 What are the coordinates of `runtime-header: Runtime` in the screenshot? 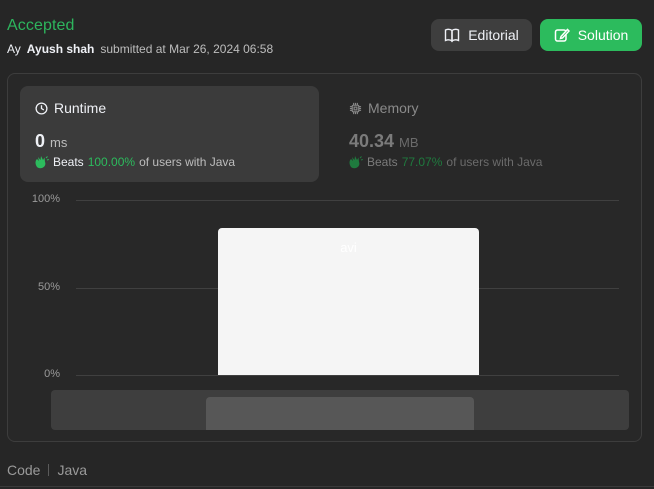 It's located at (70, 108).